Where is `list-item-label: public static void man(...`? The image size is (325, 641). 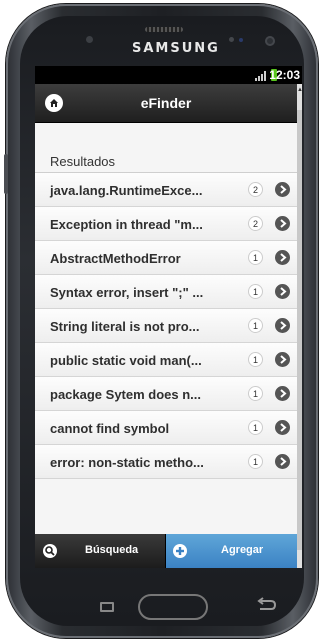 list-item-label: public static void man(... is located at coordinates (126, 360).